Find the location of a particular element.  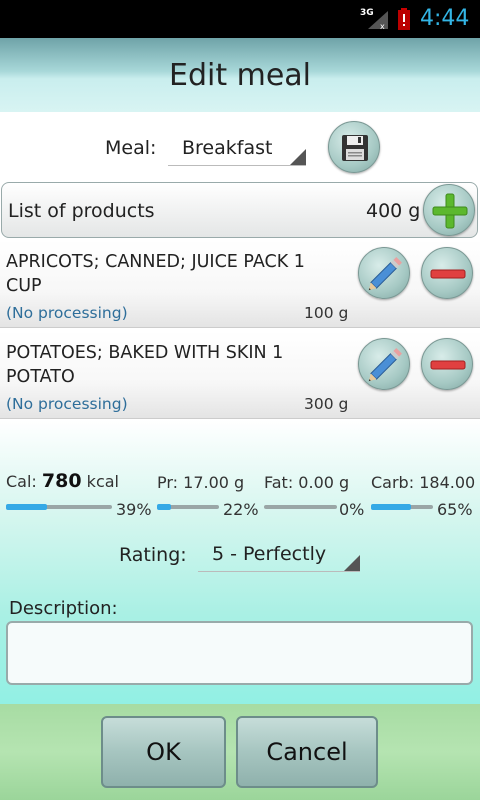

calories-progress-bar is located at coordinates (59, 507).